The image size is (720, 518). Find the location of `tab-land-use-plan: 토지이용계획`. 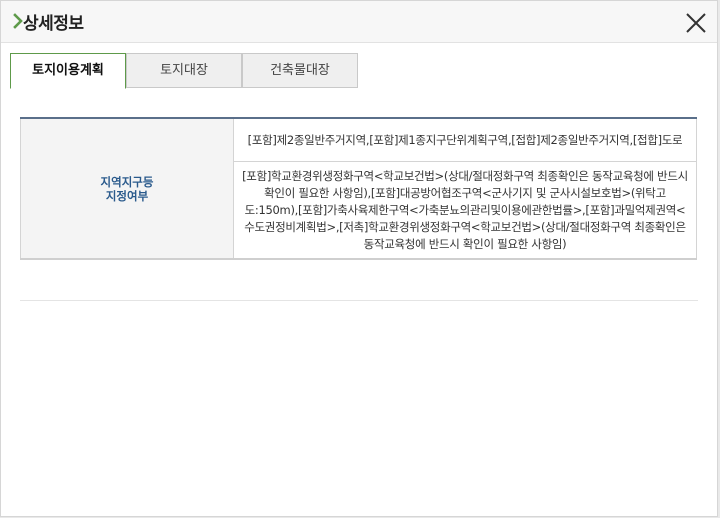

tab-land-use-plan: 토지이용계획 is located at coordinates (68, 71).